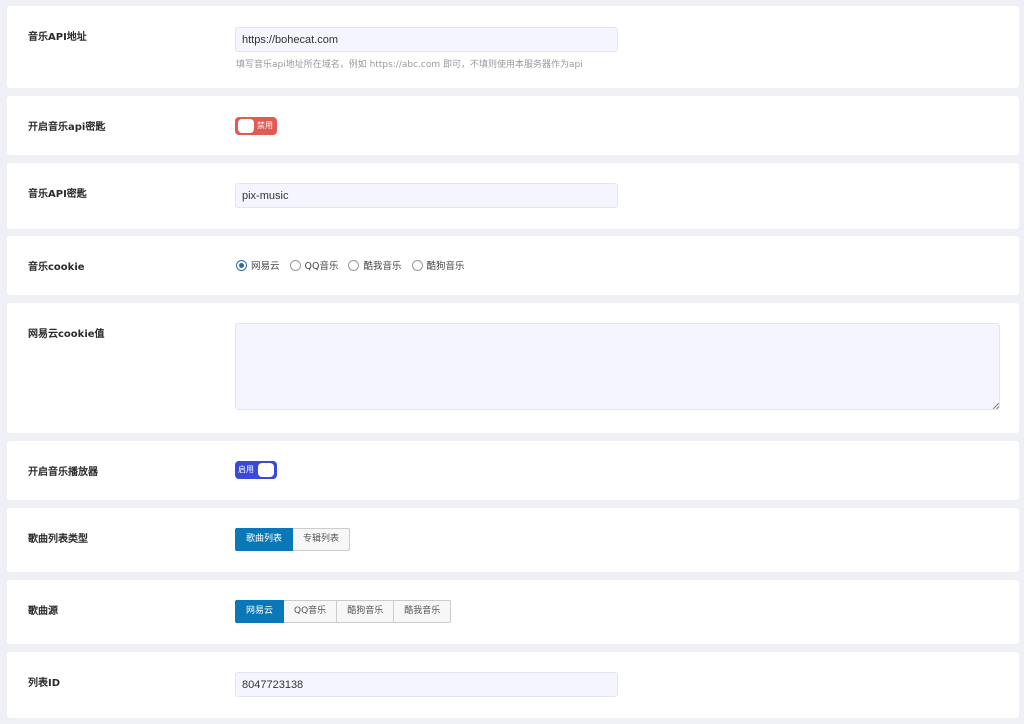 The height and width of the screenshot is (724, 1024). Describe the element at coordinates (57, 194) in the screenshot. I see `api-key-label: 音乐API密匙` at that location.